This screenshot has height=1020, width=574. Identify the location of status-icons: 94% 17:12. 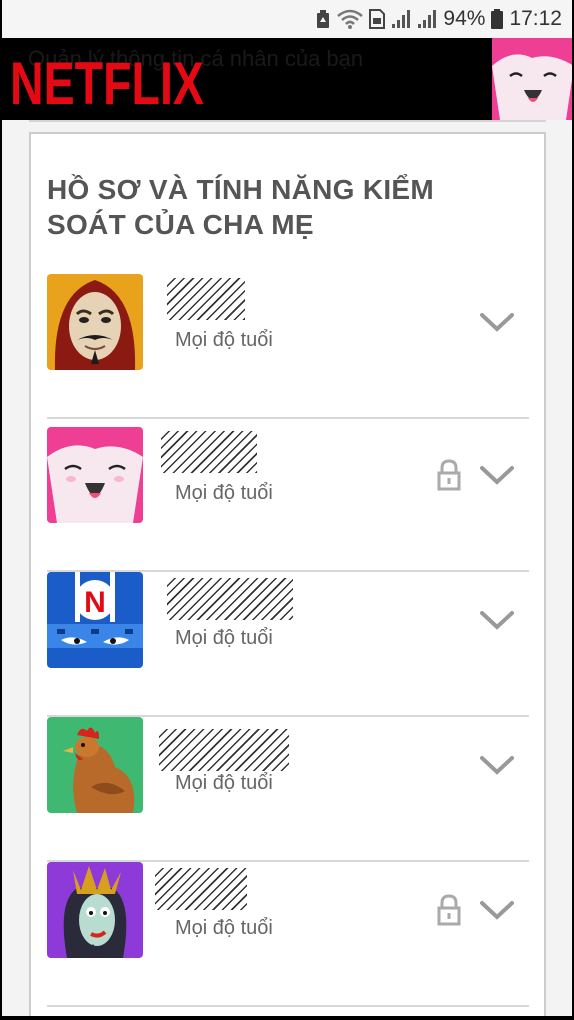
(438, 19).